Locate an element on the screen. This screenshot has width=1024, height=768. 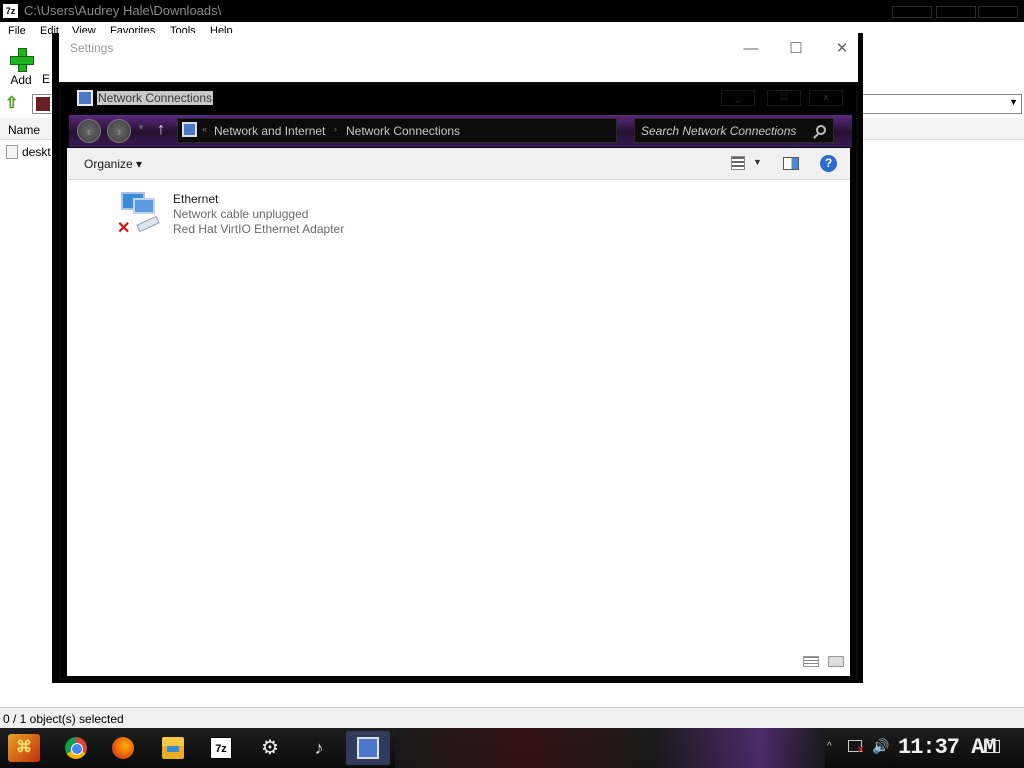
app-icon: ♪ is located at coordinates (319, 748).